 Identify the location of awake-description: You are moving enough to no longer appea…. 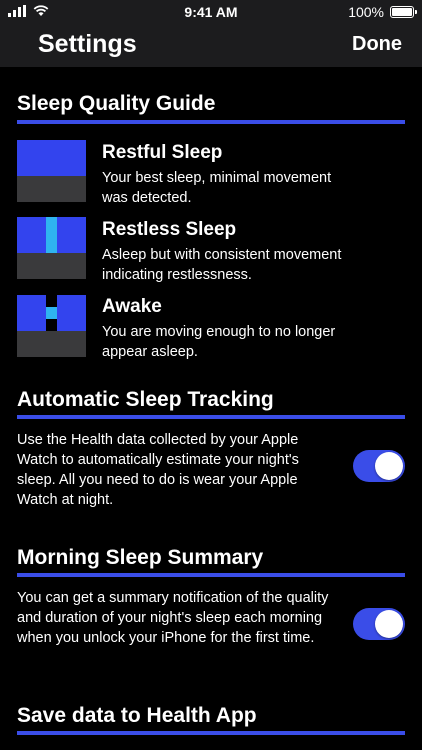
(232, 342).